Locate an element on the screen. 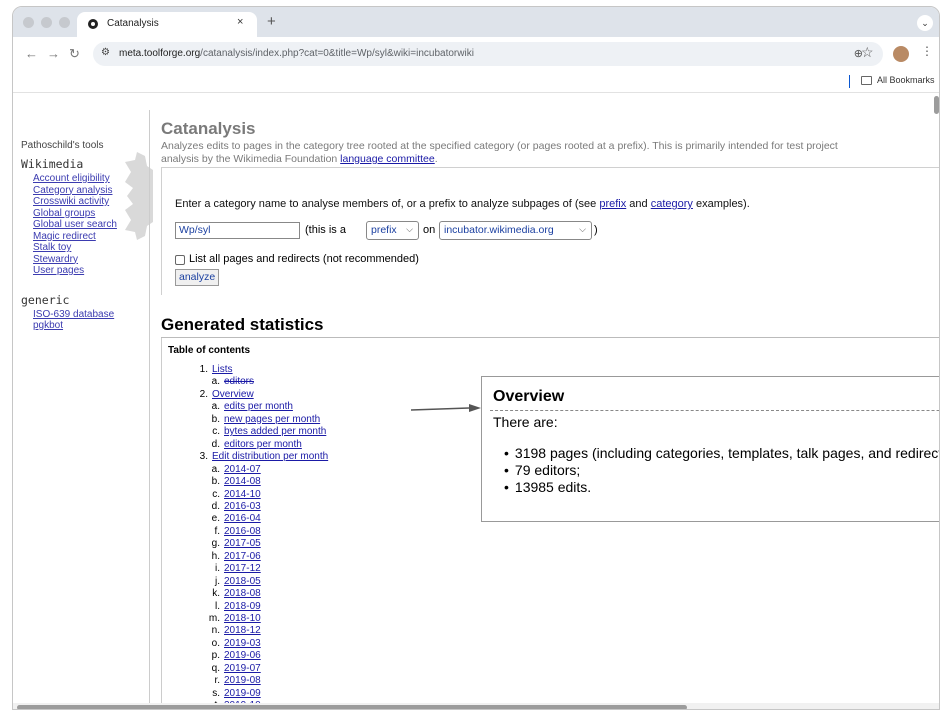 The image size is (942, 710). toc-link: 2017-05 is located at coordinates (242, 543).